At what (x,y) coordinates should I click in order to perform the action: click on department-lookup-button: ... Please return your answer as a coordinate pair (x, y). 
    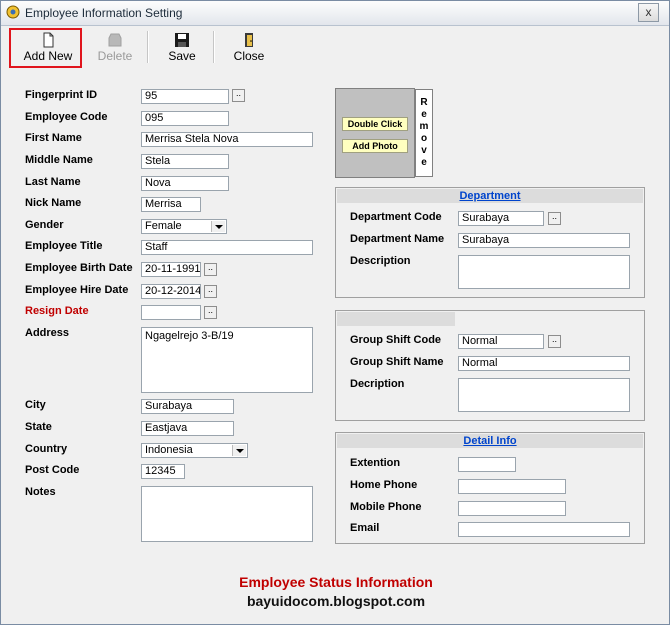
    Looking at the image, I should click on (554, 218).